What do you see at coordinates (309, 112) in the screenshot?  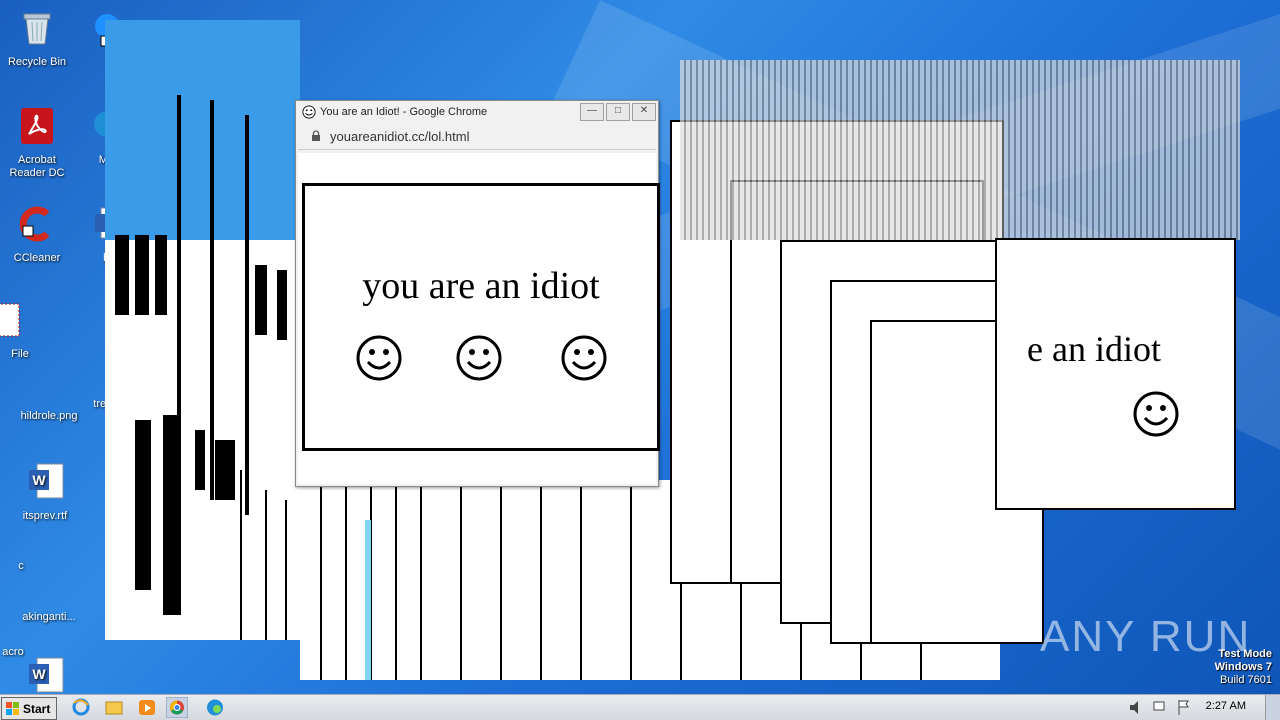 I see `smiley-favicon-icon` at bounding box center [309, 112].